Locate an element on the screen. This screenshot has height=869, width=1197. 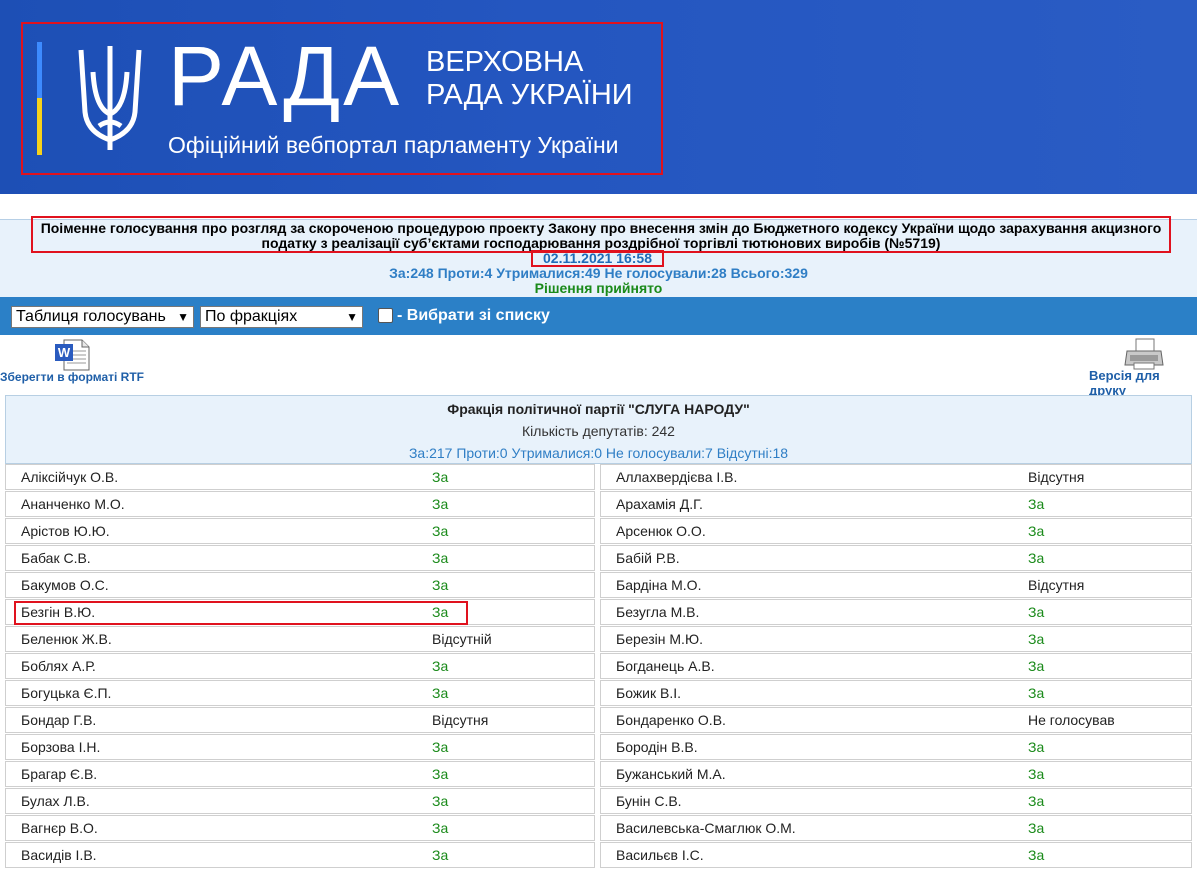
table-row: Бужанський М.А. За is located at coordinates (896, 774).